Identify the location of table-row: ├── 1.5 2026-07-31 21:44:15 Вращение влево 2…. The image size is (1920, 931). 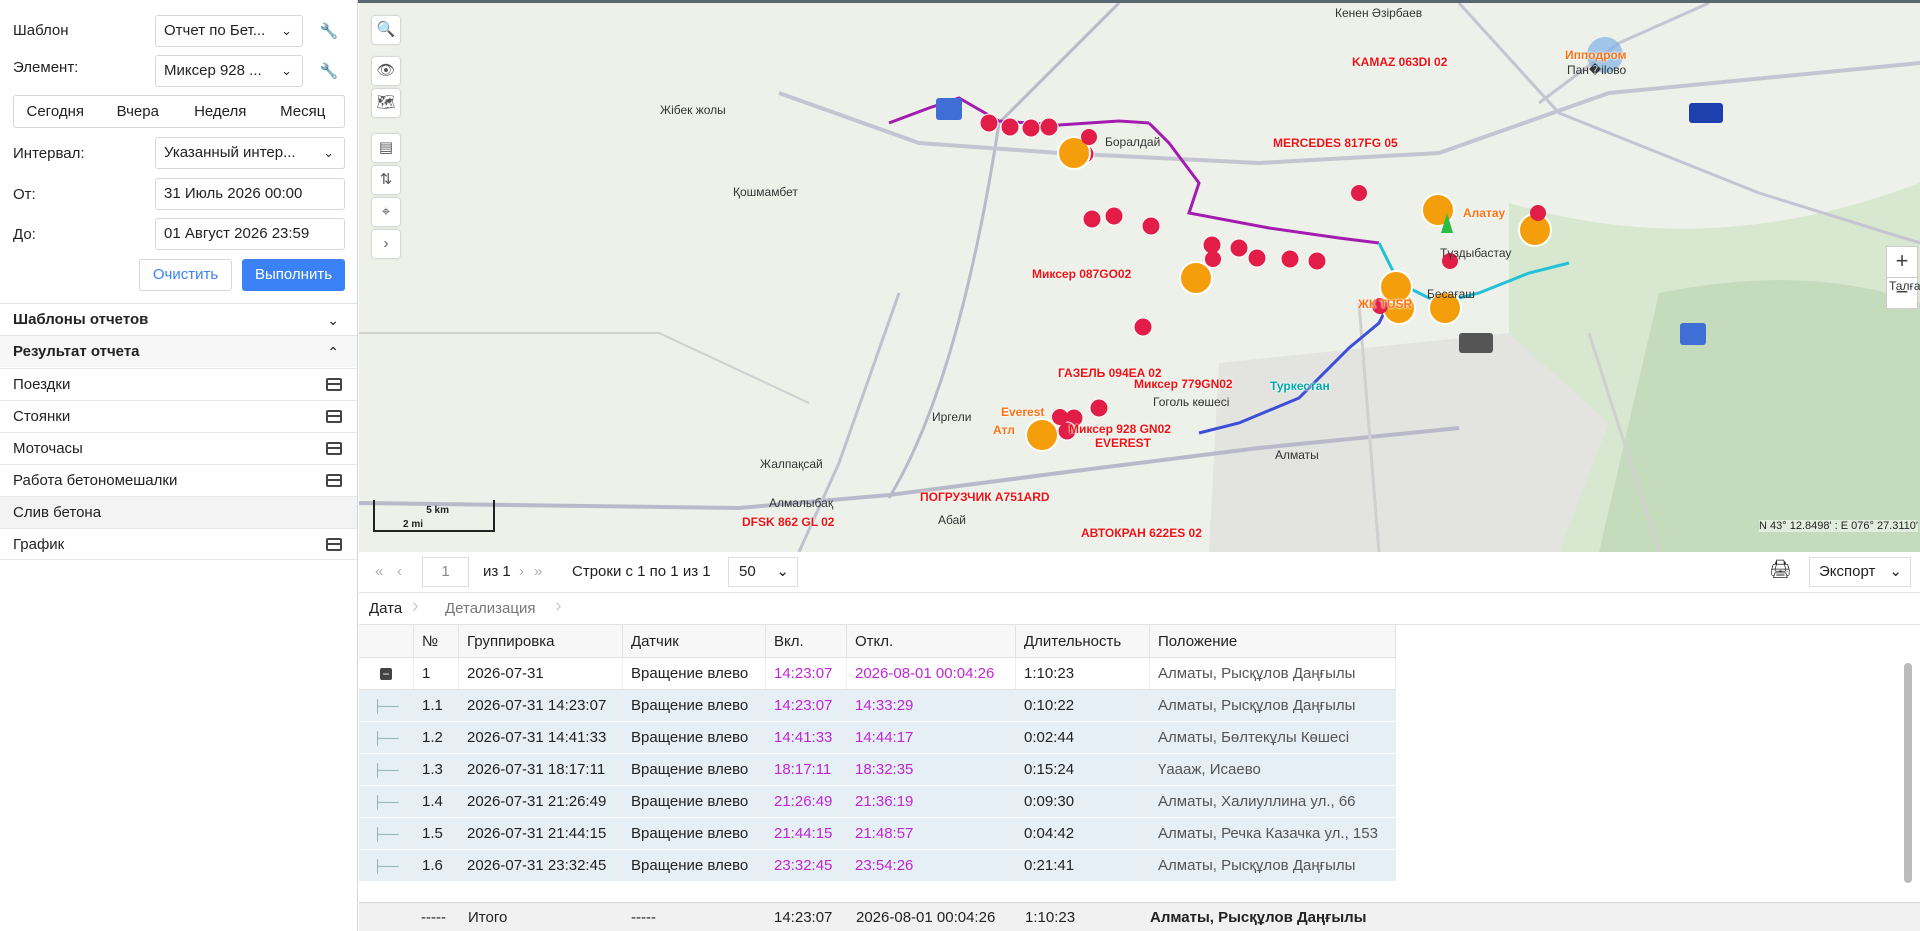
(877, 833).